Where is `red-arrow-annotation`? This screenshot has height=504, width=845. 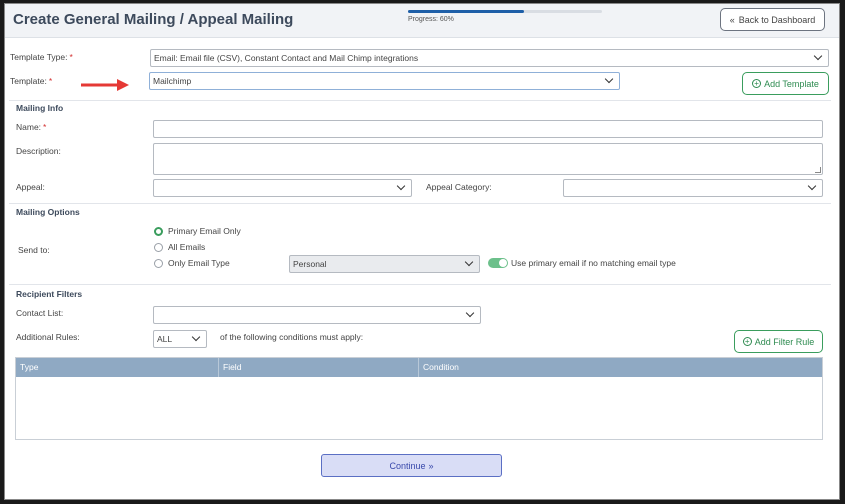
red-arrow-annotation is located at coordinates (105, 85).